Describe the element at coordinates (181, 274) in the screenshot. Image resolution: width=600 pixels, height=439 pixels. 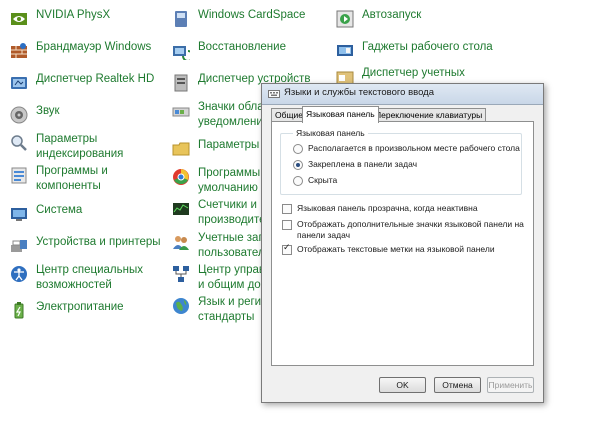
I see `network-center-icon` at that location.